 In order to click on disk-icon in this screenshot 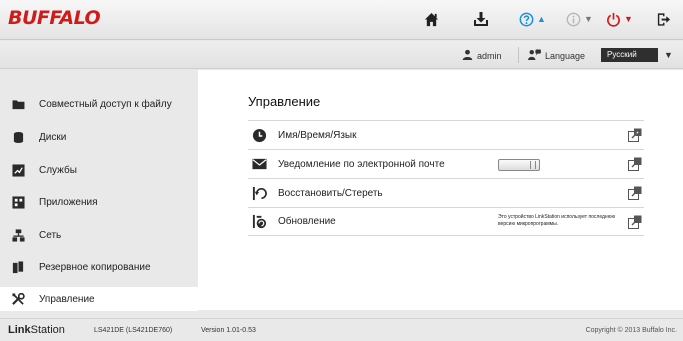, I will do `click(18, 137)`.